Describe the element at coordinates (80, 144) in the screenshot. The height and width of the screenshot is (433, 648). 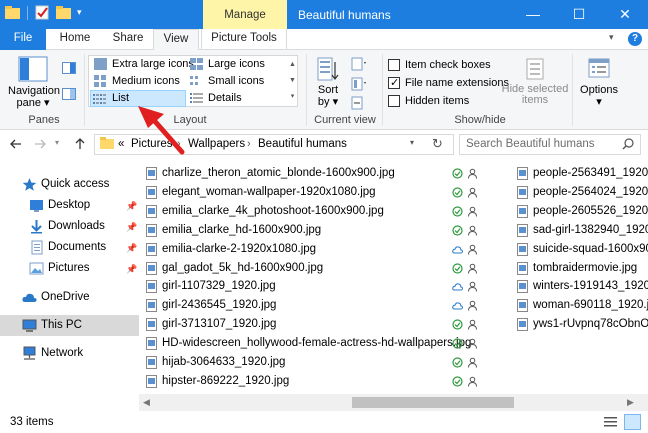
I see `up-arrow-icon` at that location.